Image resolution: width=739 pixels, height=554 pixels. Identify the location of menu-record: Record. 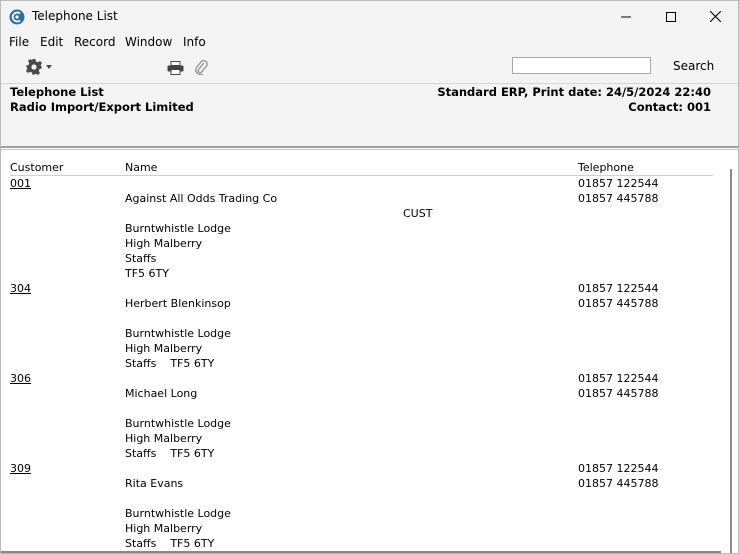
(94, 42).